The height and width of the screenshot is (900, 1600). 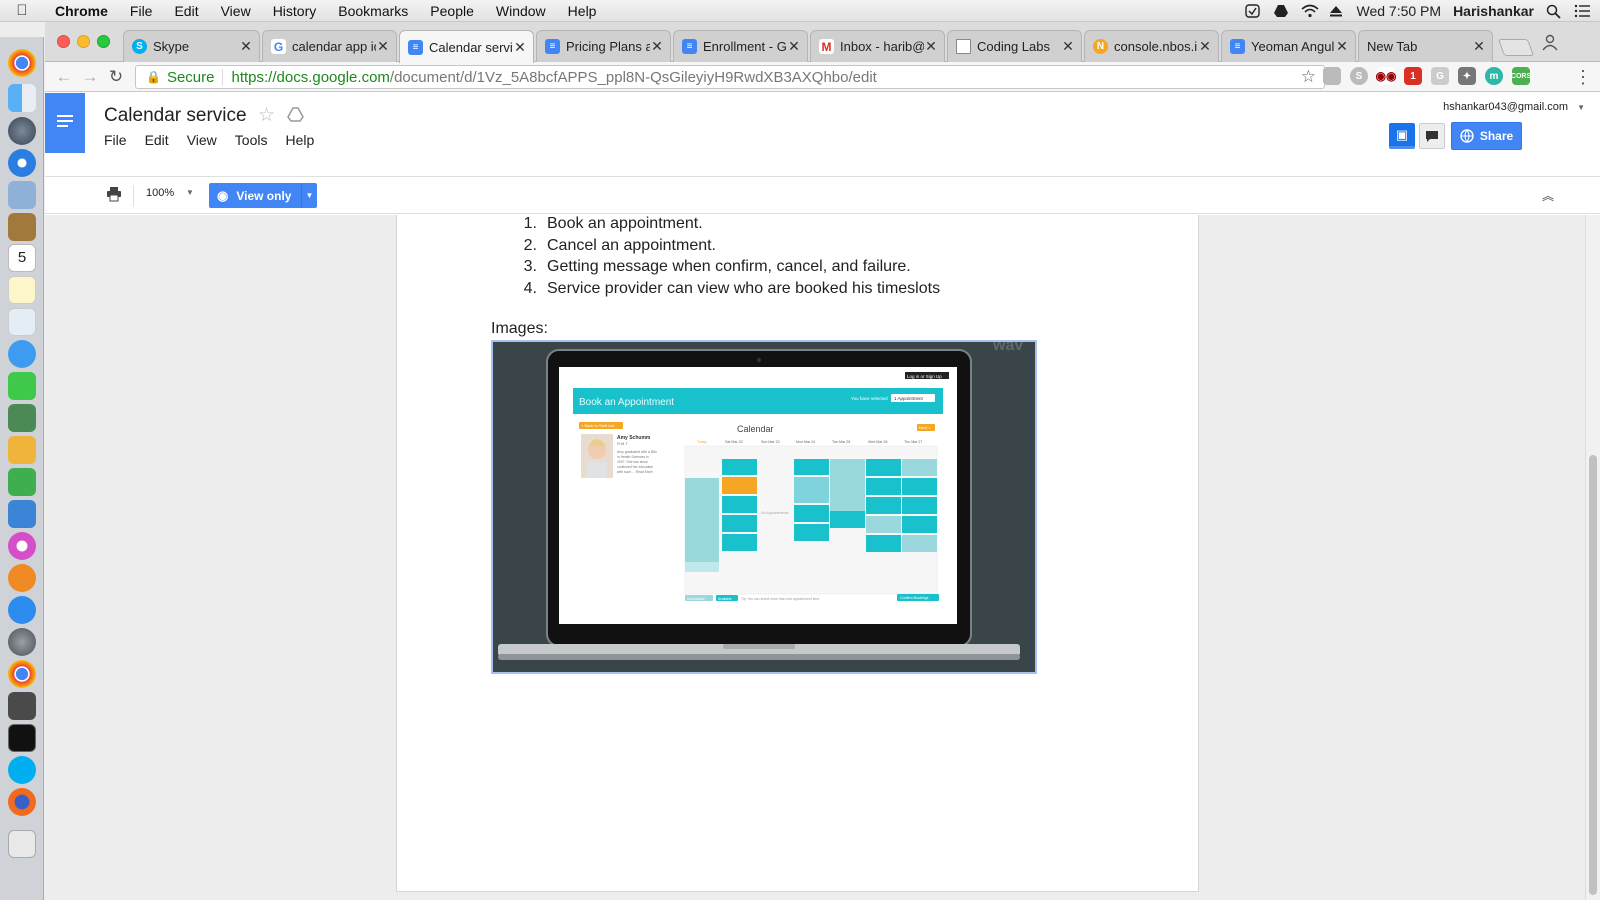 I want to click on itunes-dock-icon, so click(x=22, y=546).